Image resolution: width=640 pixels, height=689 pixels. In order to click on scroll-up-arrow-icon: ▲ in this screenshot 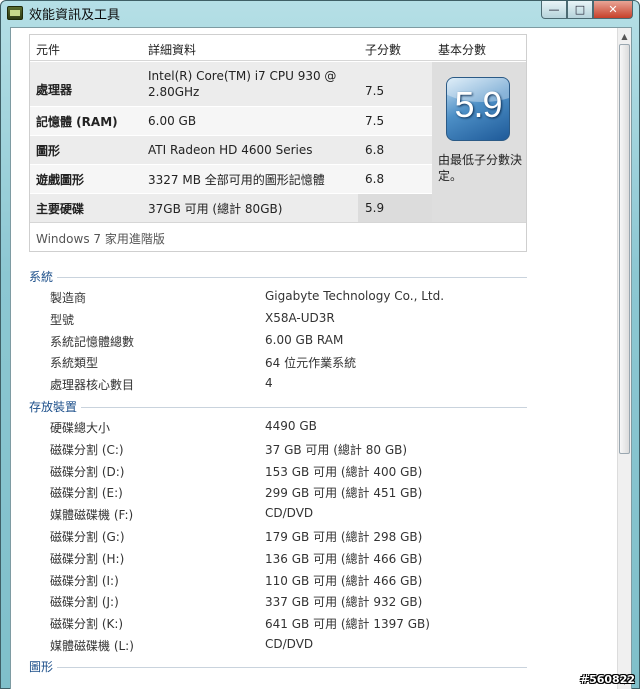, I will do `click(624, 36)`.